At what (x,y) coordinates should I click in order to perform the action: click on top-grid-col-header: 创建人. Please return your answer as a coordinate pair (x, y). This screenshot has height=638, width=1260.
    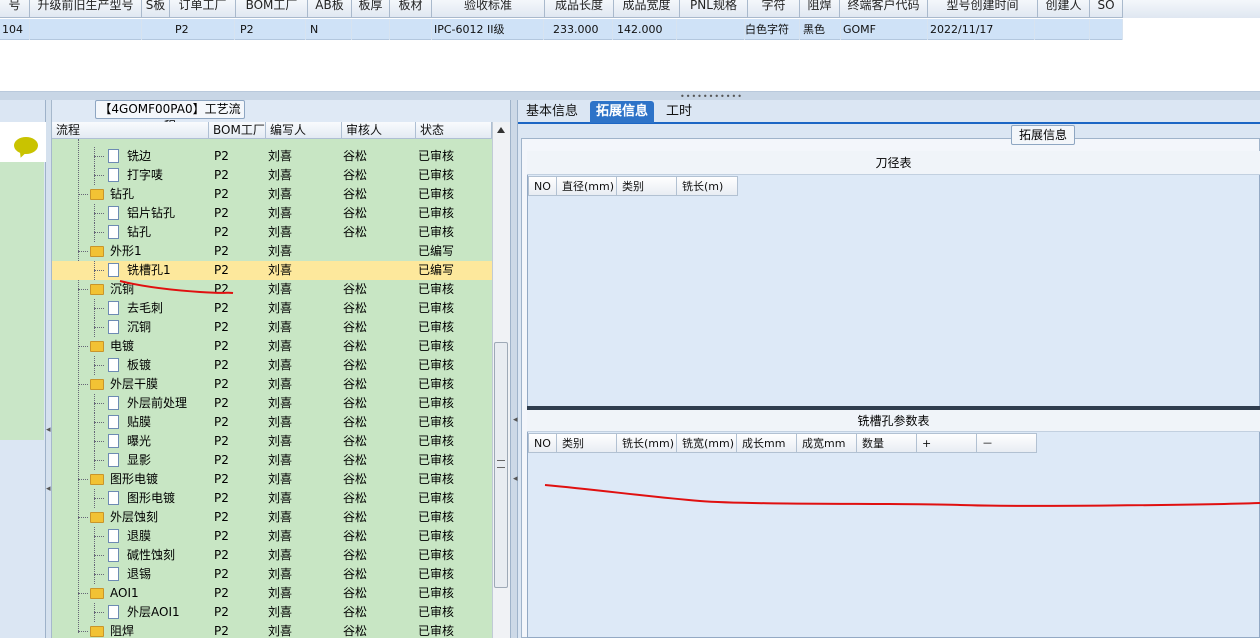
    Looking at the image, I should click on (1064, 9).